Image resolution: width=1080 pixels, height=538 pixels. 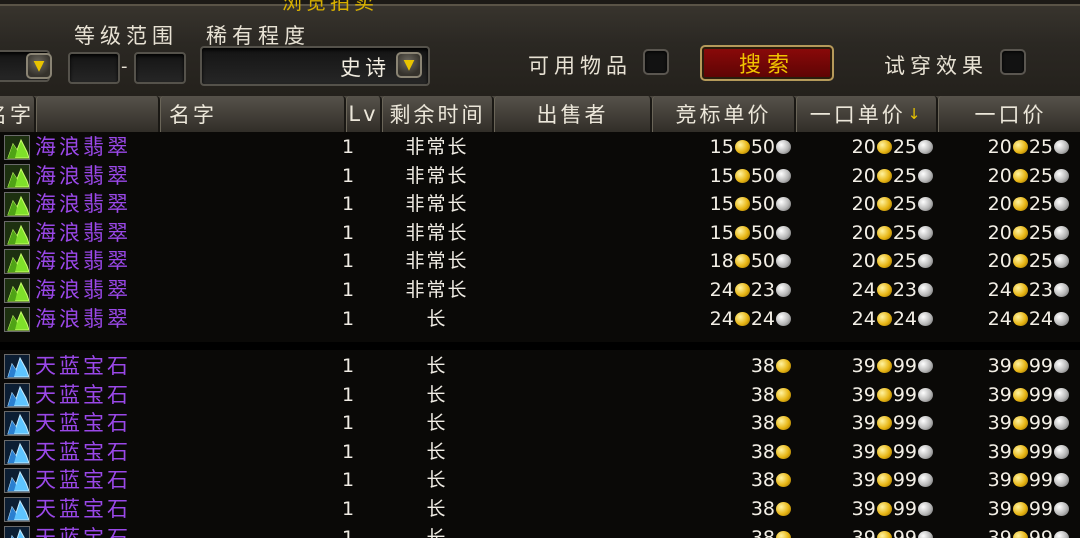 What do you see at coordinates (438, 114) in the screenshot?
I see `column-header-time-left: 剩余时间` at bounding box center [438, 114].